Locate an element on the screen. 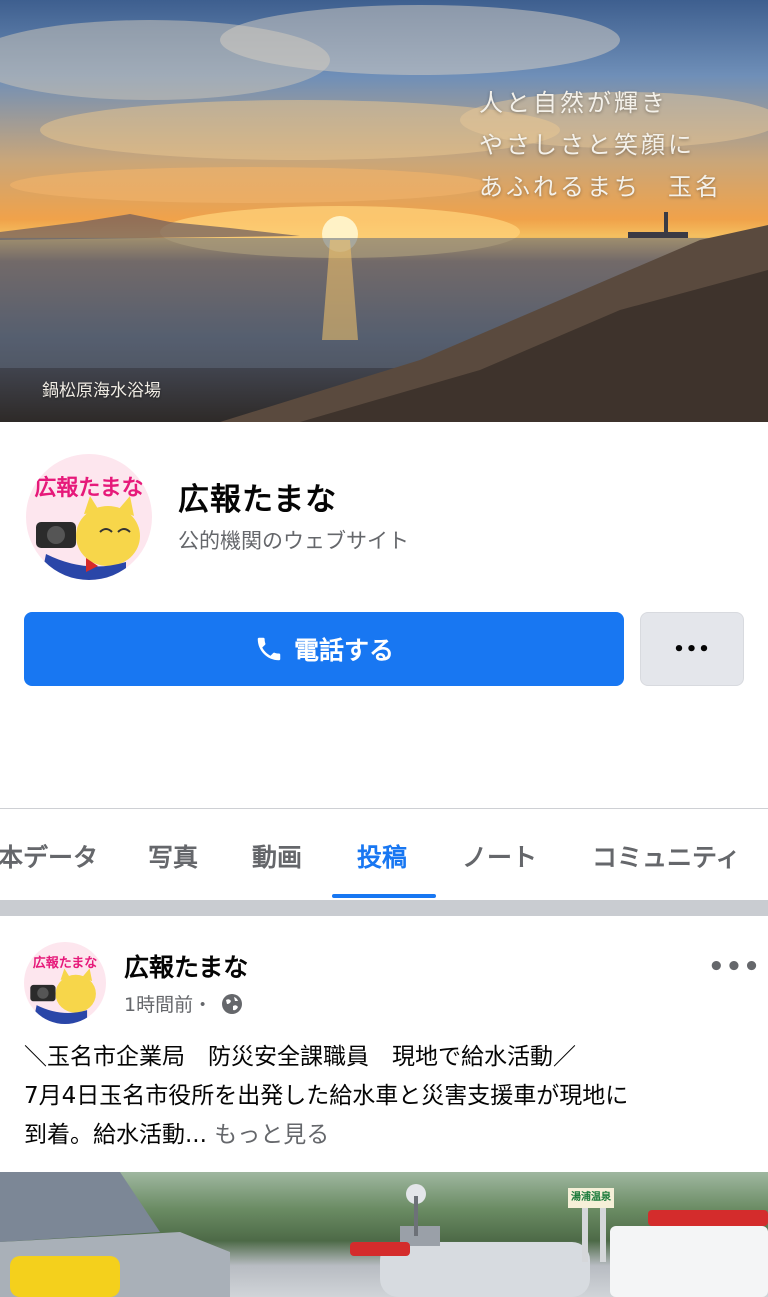  see-more-link: もっと見る is located at coordinates (271, 1135).